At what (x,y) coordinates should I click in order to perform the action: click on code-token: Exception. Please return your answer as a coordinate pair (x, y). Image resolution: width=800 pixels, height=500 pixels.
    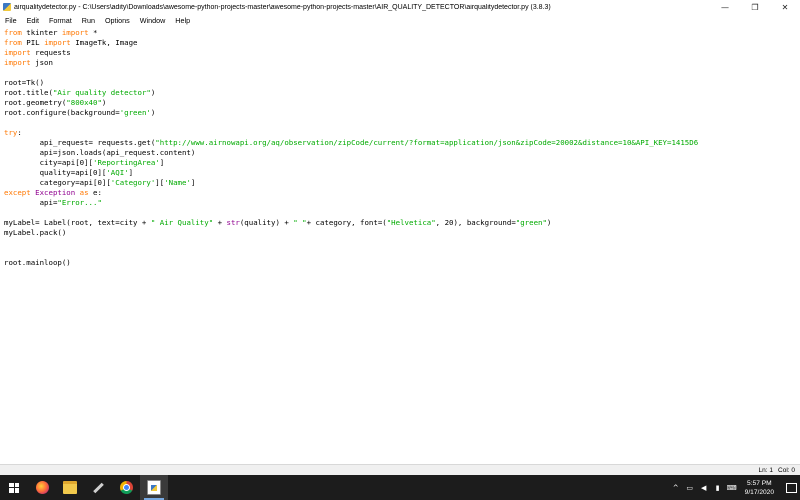
    Looking at the image, I should click on (55, 192).